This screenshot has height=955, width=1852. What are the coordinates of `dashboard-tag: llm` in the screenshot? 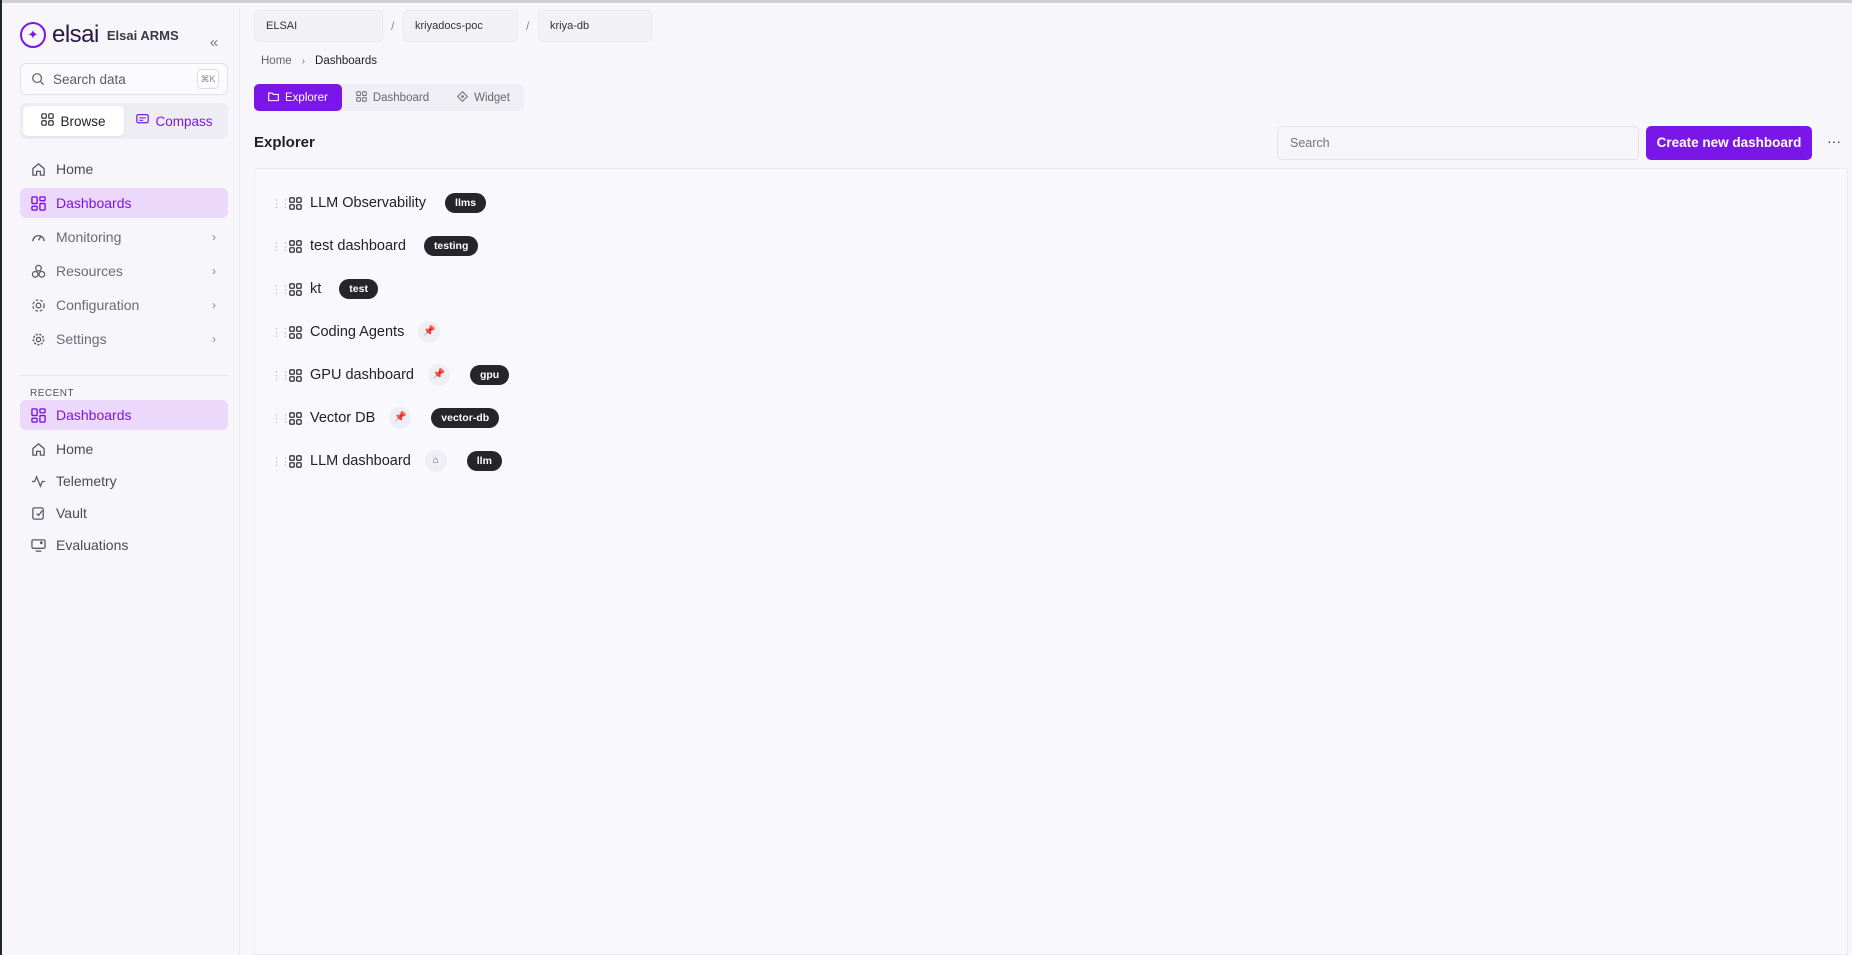 It's located at (484, 461).